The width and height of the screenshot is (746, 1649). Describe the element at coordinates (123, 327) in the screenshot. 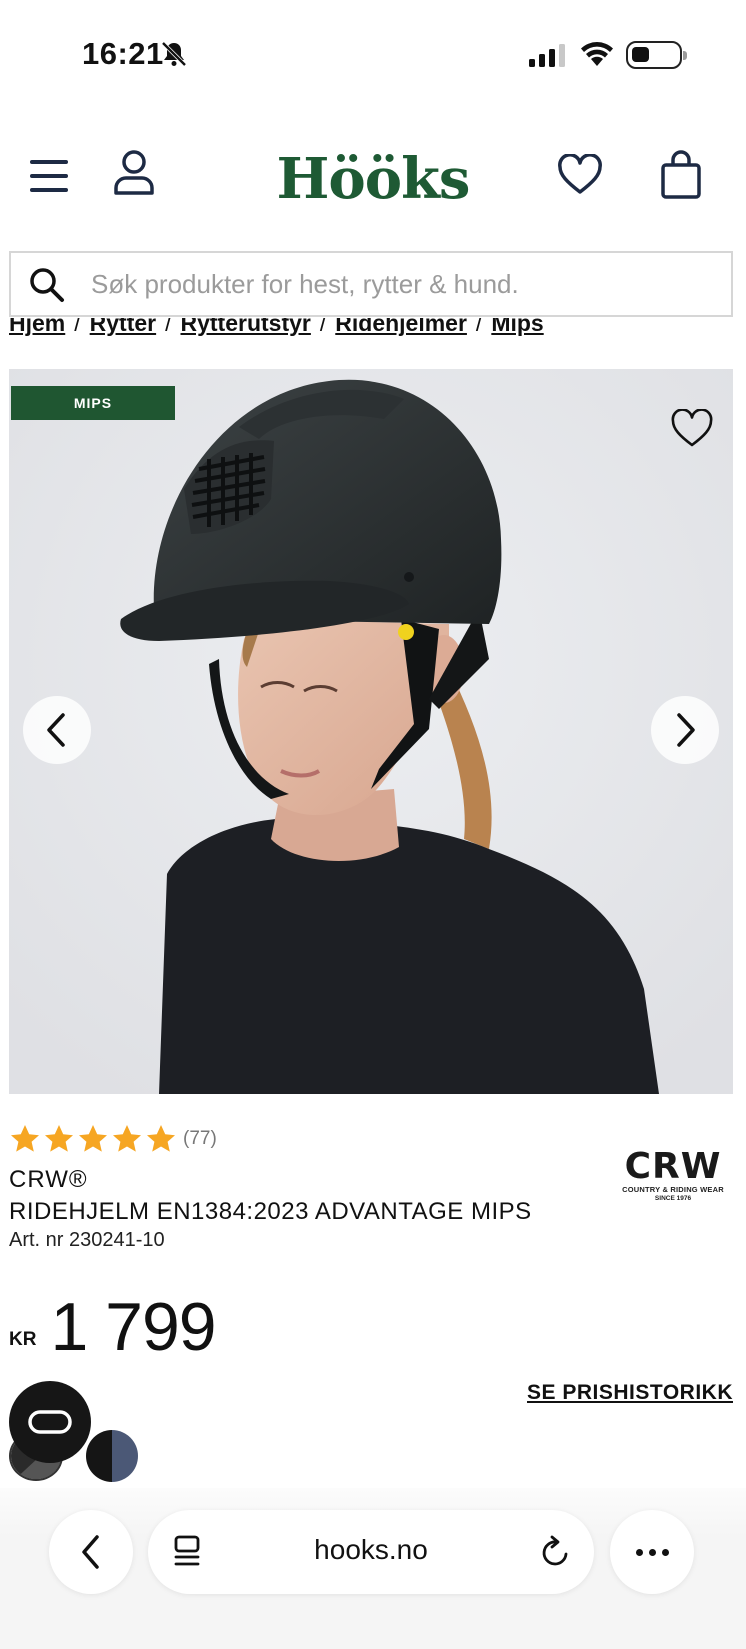

I see `breadcrumb-rider: Rytter` at that location.